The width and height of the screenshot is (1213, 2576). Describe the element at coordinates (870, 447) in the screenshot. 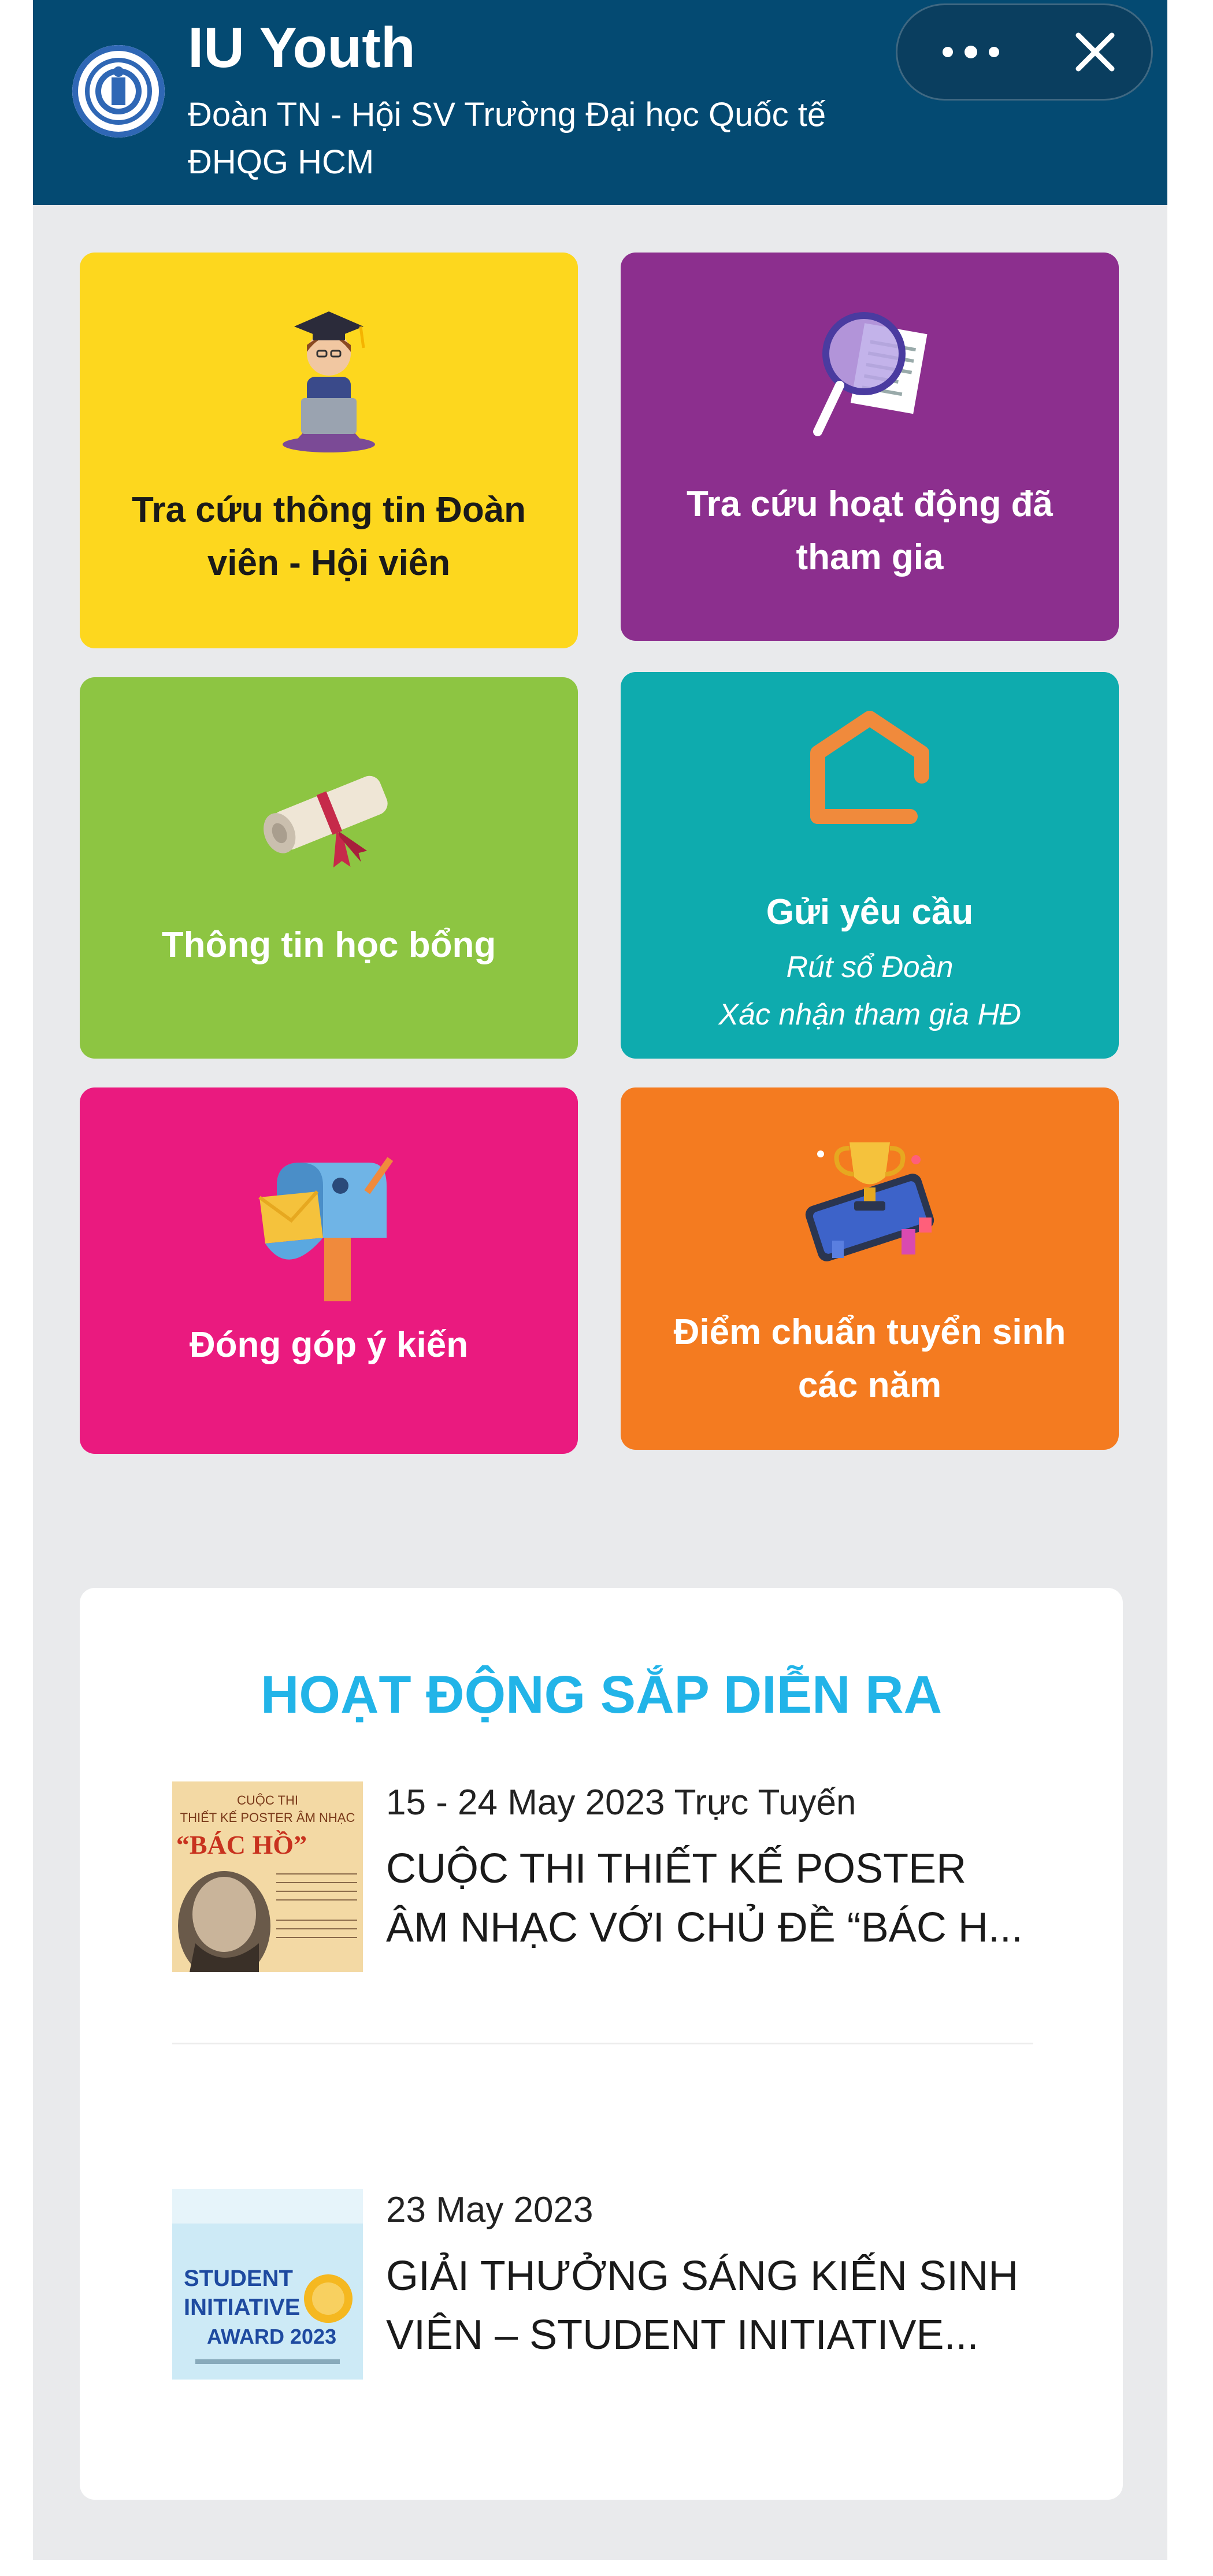

I see `tile-activity-lookup: Tra cứu hoạt động đã tham gia` at that location.